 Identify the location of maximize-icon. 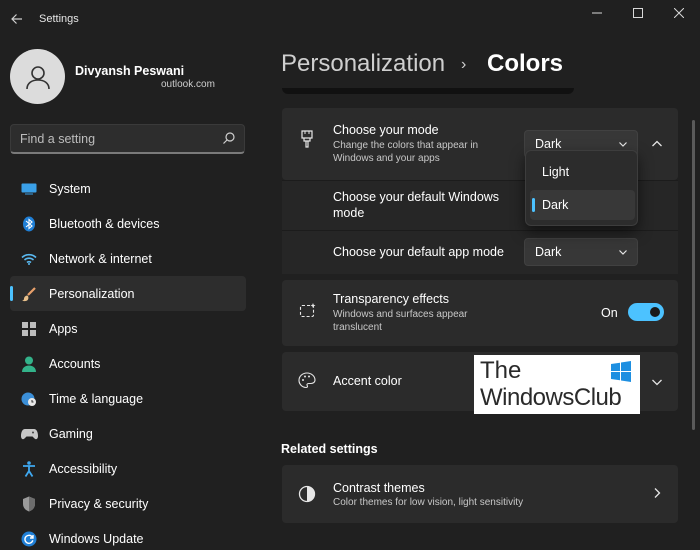
(638, 13).